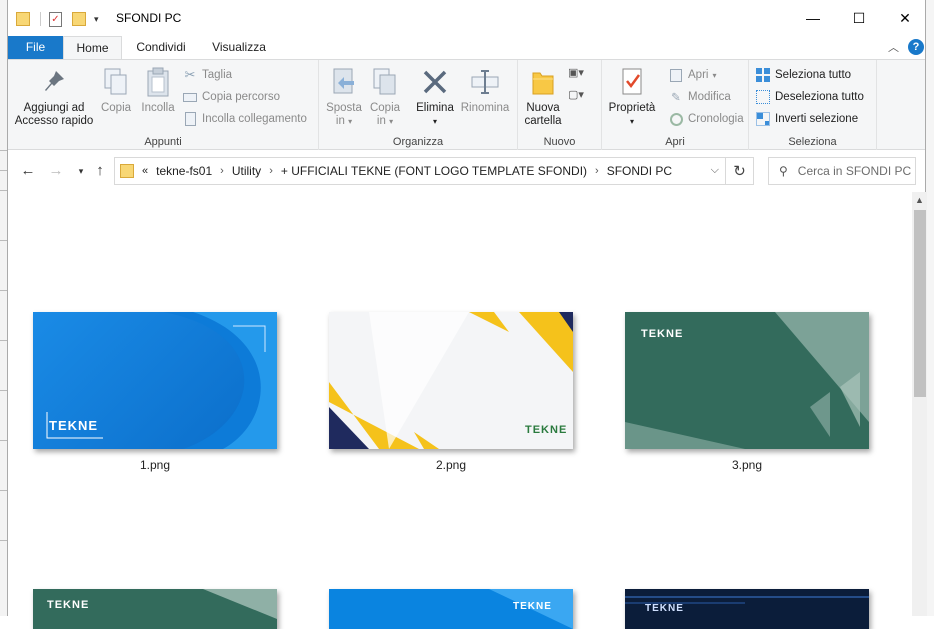 The width and height of the screenshot is (934, 629). Describe the element at coordinates (747, 609) in the screenshot. I see `thumbnail-6: TEKNE` at that location.